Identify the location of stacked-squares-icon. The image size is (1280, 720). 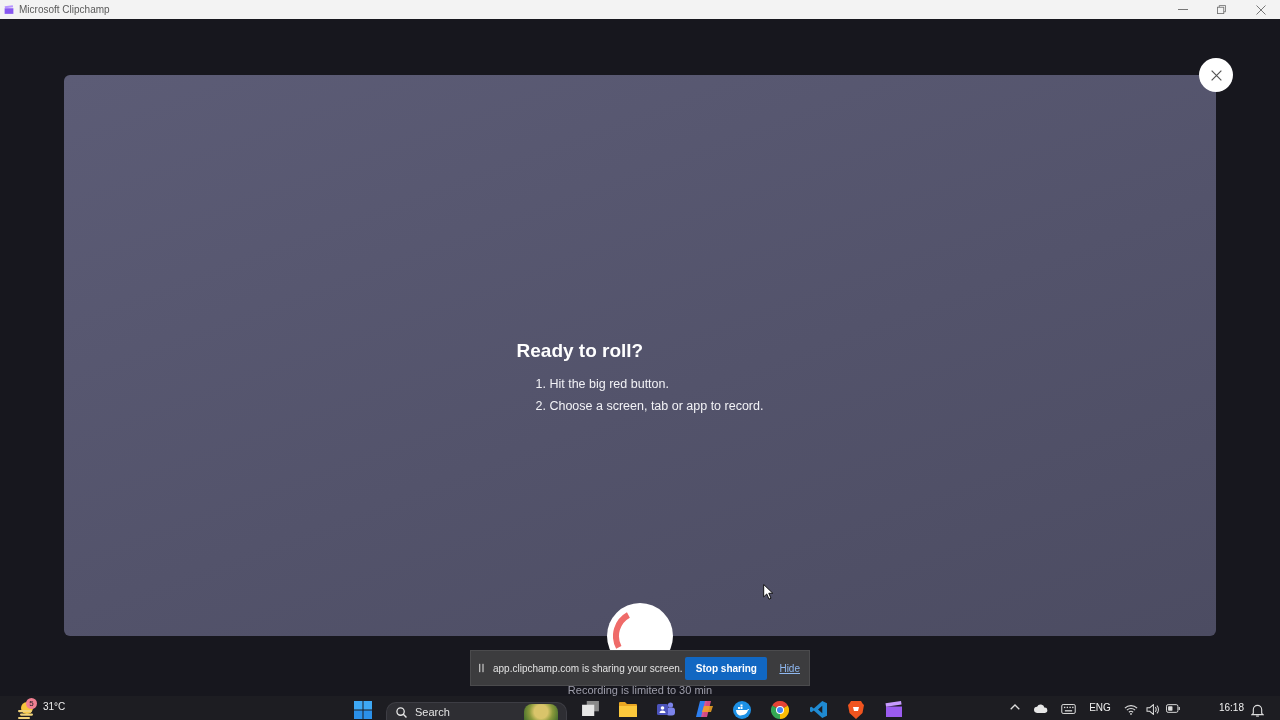
(590, 708).